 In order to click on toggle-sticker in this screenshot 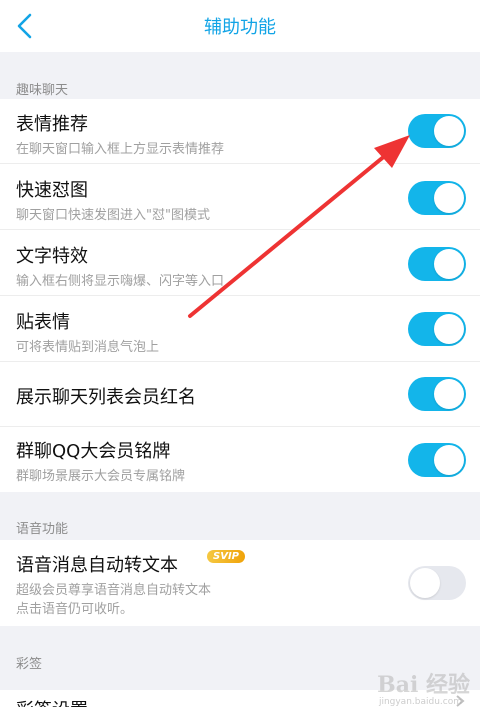, I will do `click(437, 329)`.